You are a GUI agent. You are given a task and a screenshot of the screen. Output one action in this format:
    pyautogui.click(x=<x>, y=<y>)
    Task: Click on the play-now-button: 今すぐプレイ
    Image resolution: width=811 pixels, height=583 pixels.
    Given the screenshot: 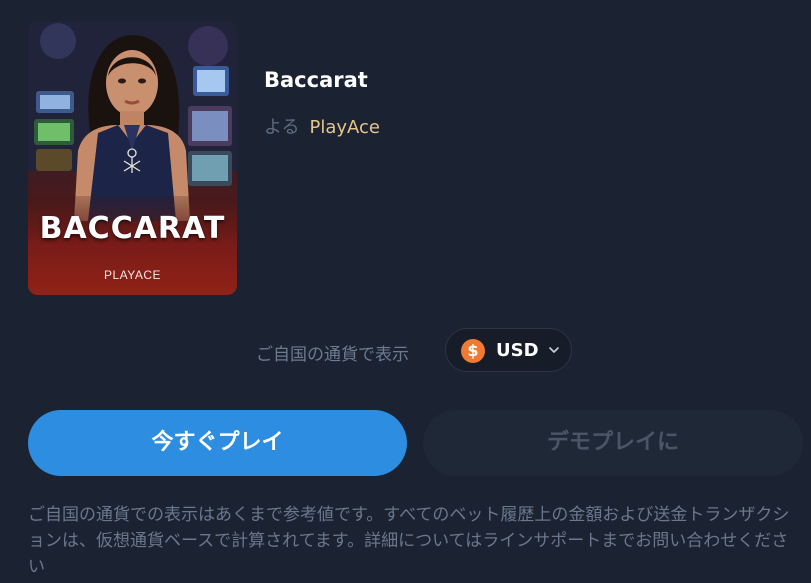 What is the action you would take?
    pyautogui.click(x=217, y=443)
    